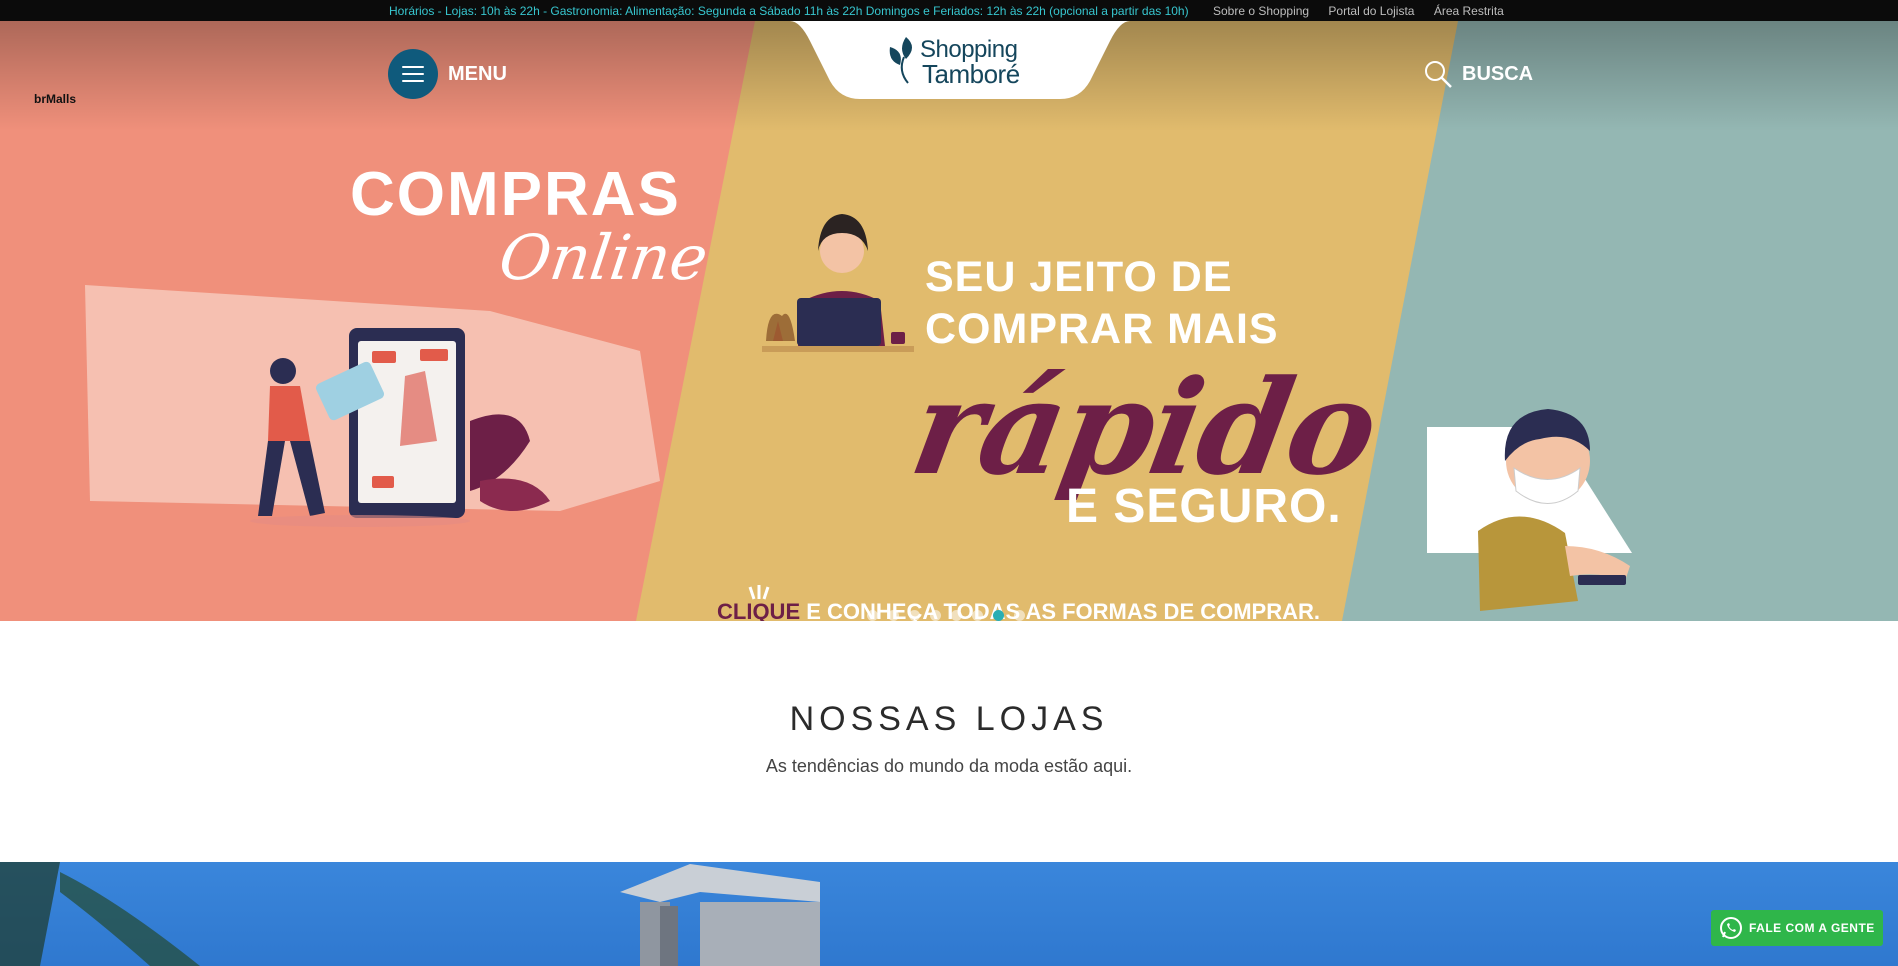 Image resolution: width=1898 pixels, height=966 pixels. I want to click on building-photo, so click(410, 914).